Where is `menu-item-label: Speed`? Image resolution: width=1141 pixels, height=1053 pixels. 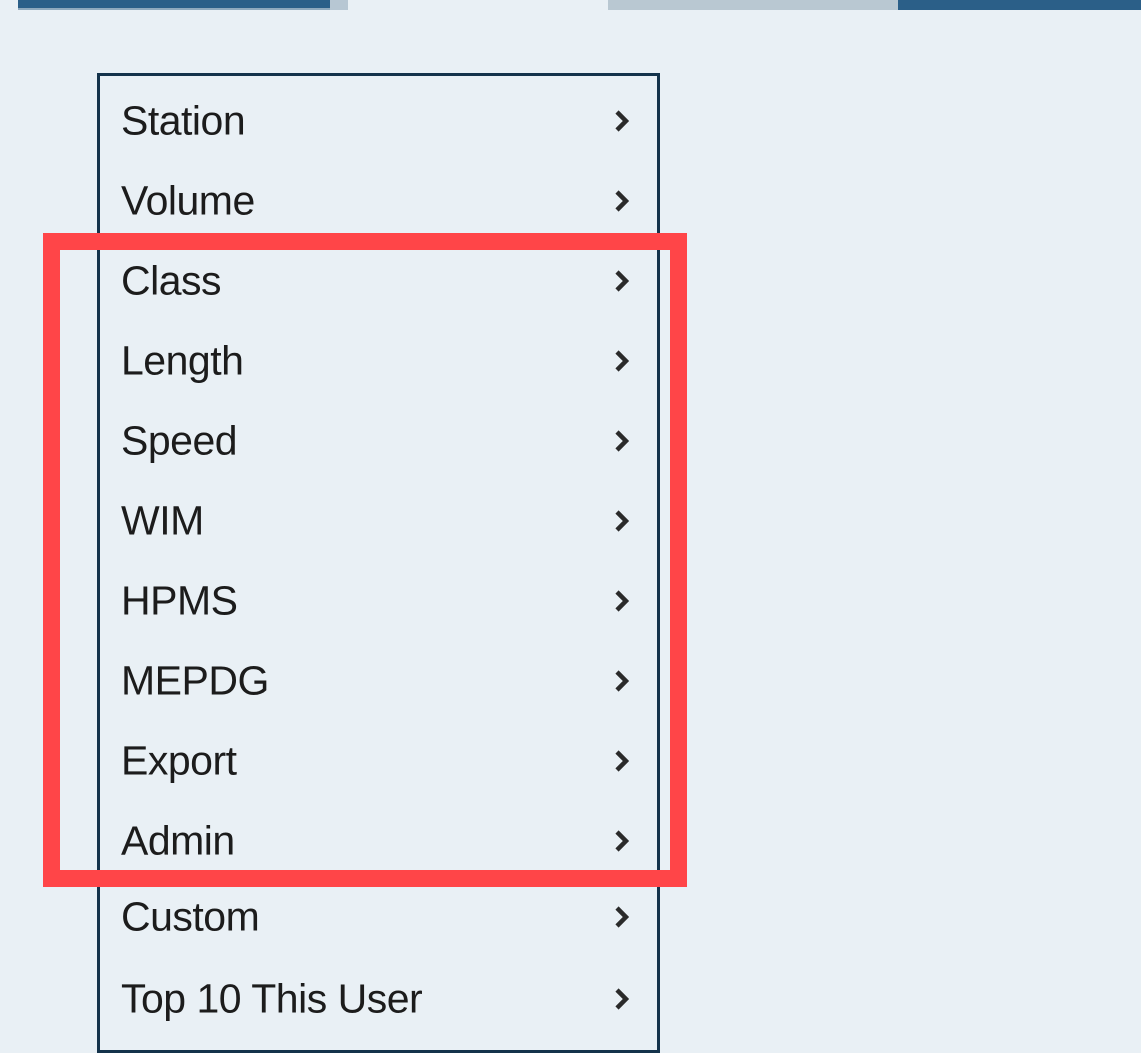 menu-item-label: Speed is located at coordinates (179, 440).